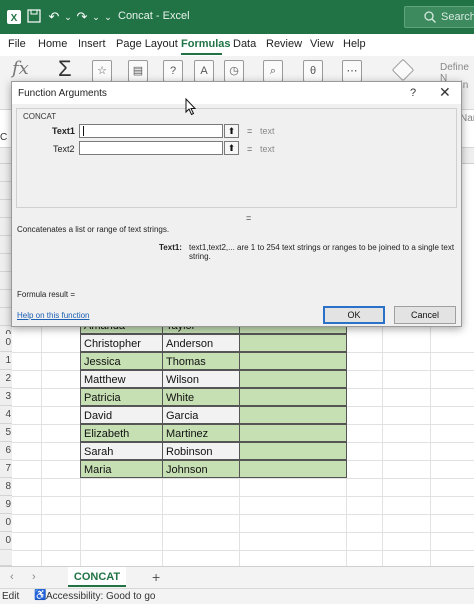 Image resolution: width=474 pixels, height=604 pixels. Describe the element at coordinates (154, 16) in the screenshot. I see `window-title: Concat - Excel` at that location.